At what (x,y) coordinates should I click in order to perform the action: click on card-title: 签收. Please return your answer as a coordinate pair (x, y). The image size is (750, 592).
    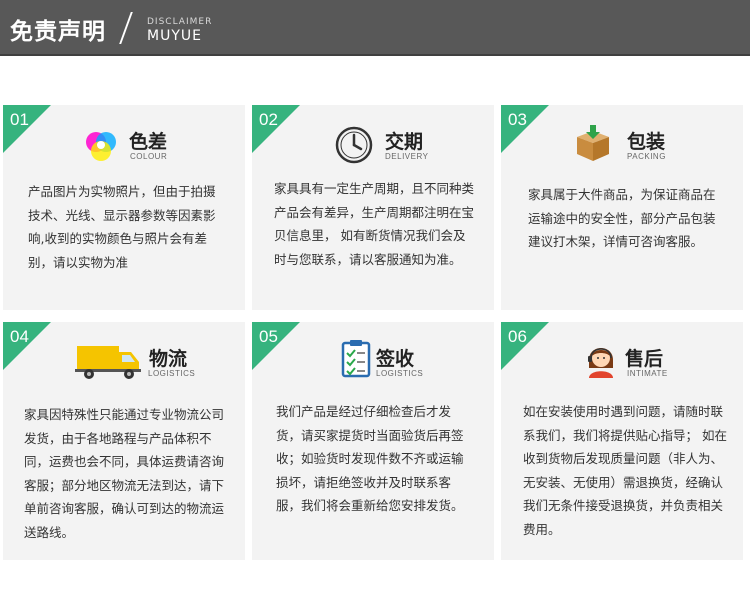
    Looking at the image, I should click on (395, 359).